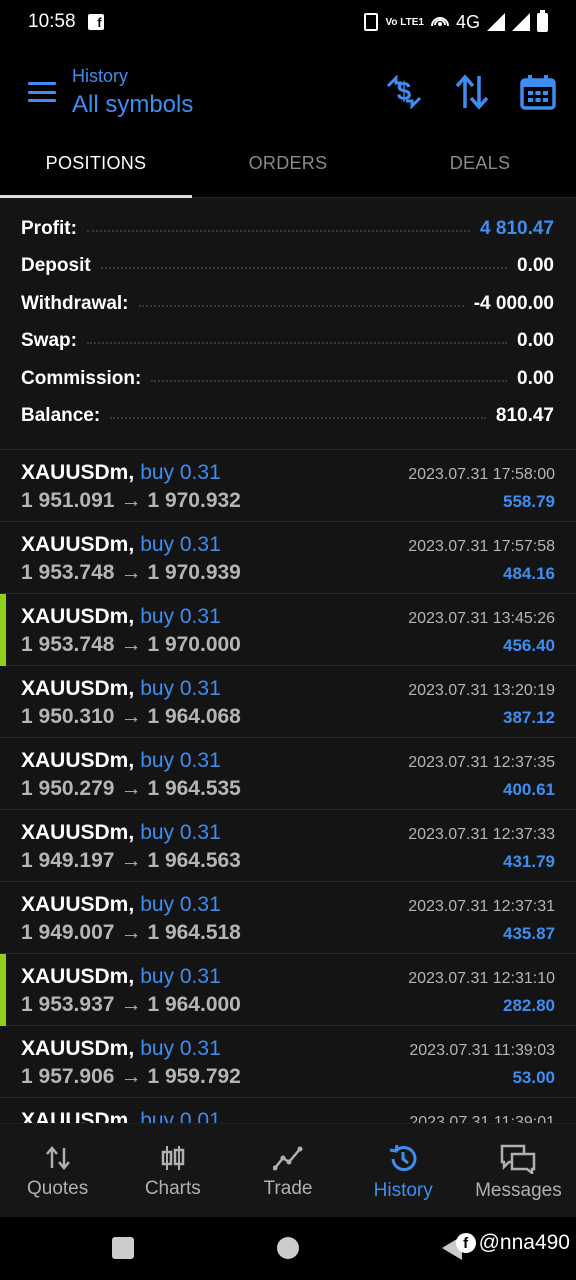  I want to click on menu-icon, so click(42, 92).